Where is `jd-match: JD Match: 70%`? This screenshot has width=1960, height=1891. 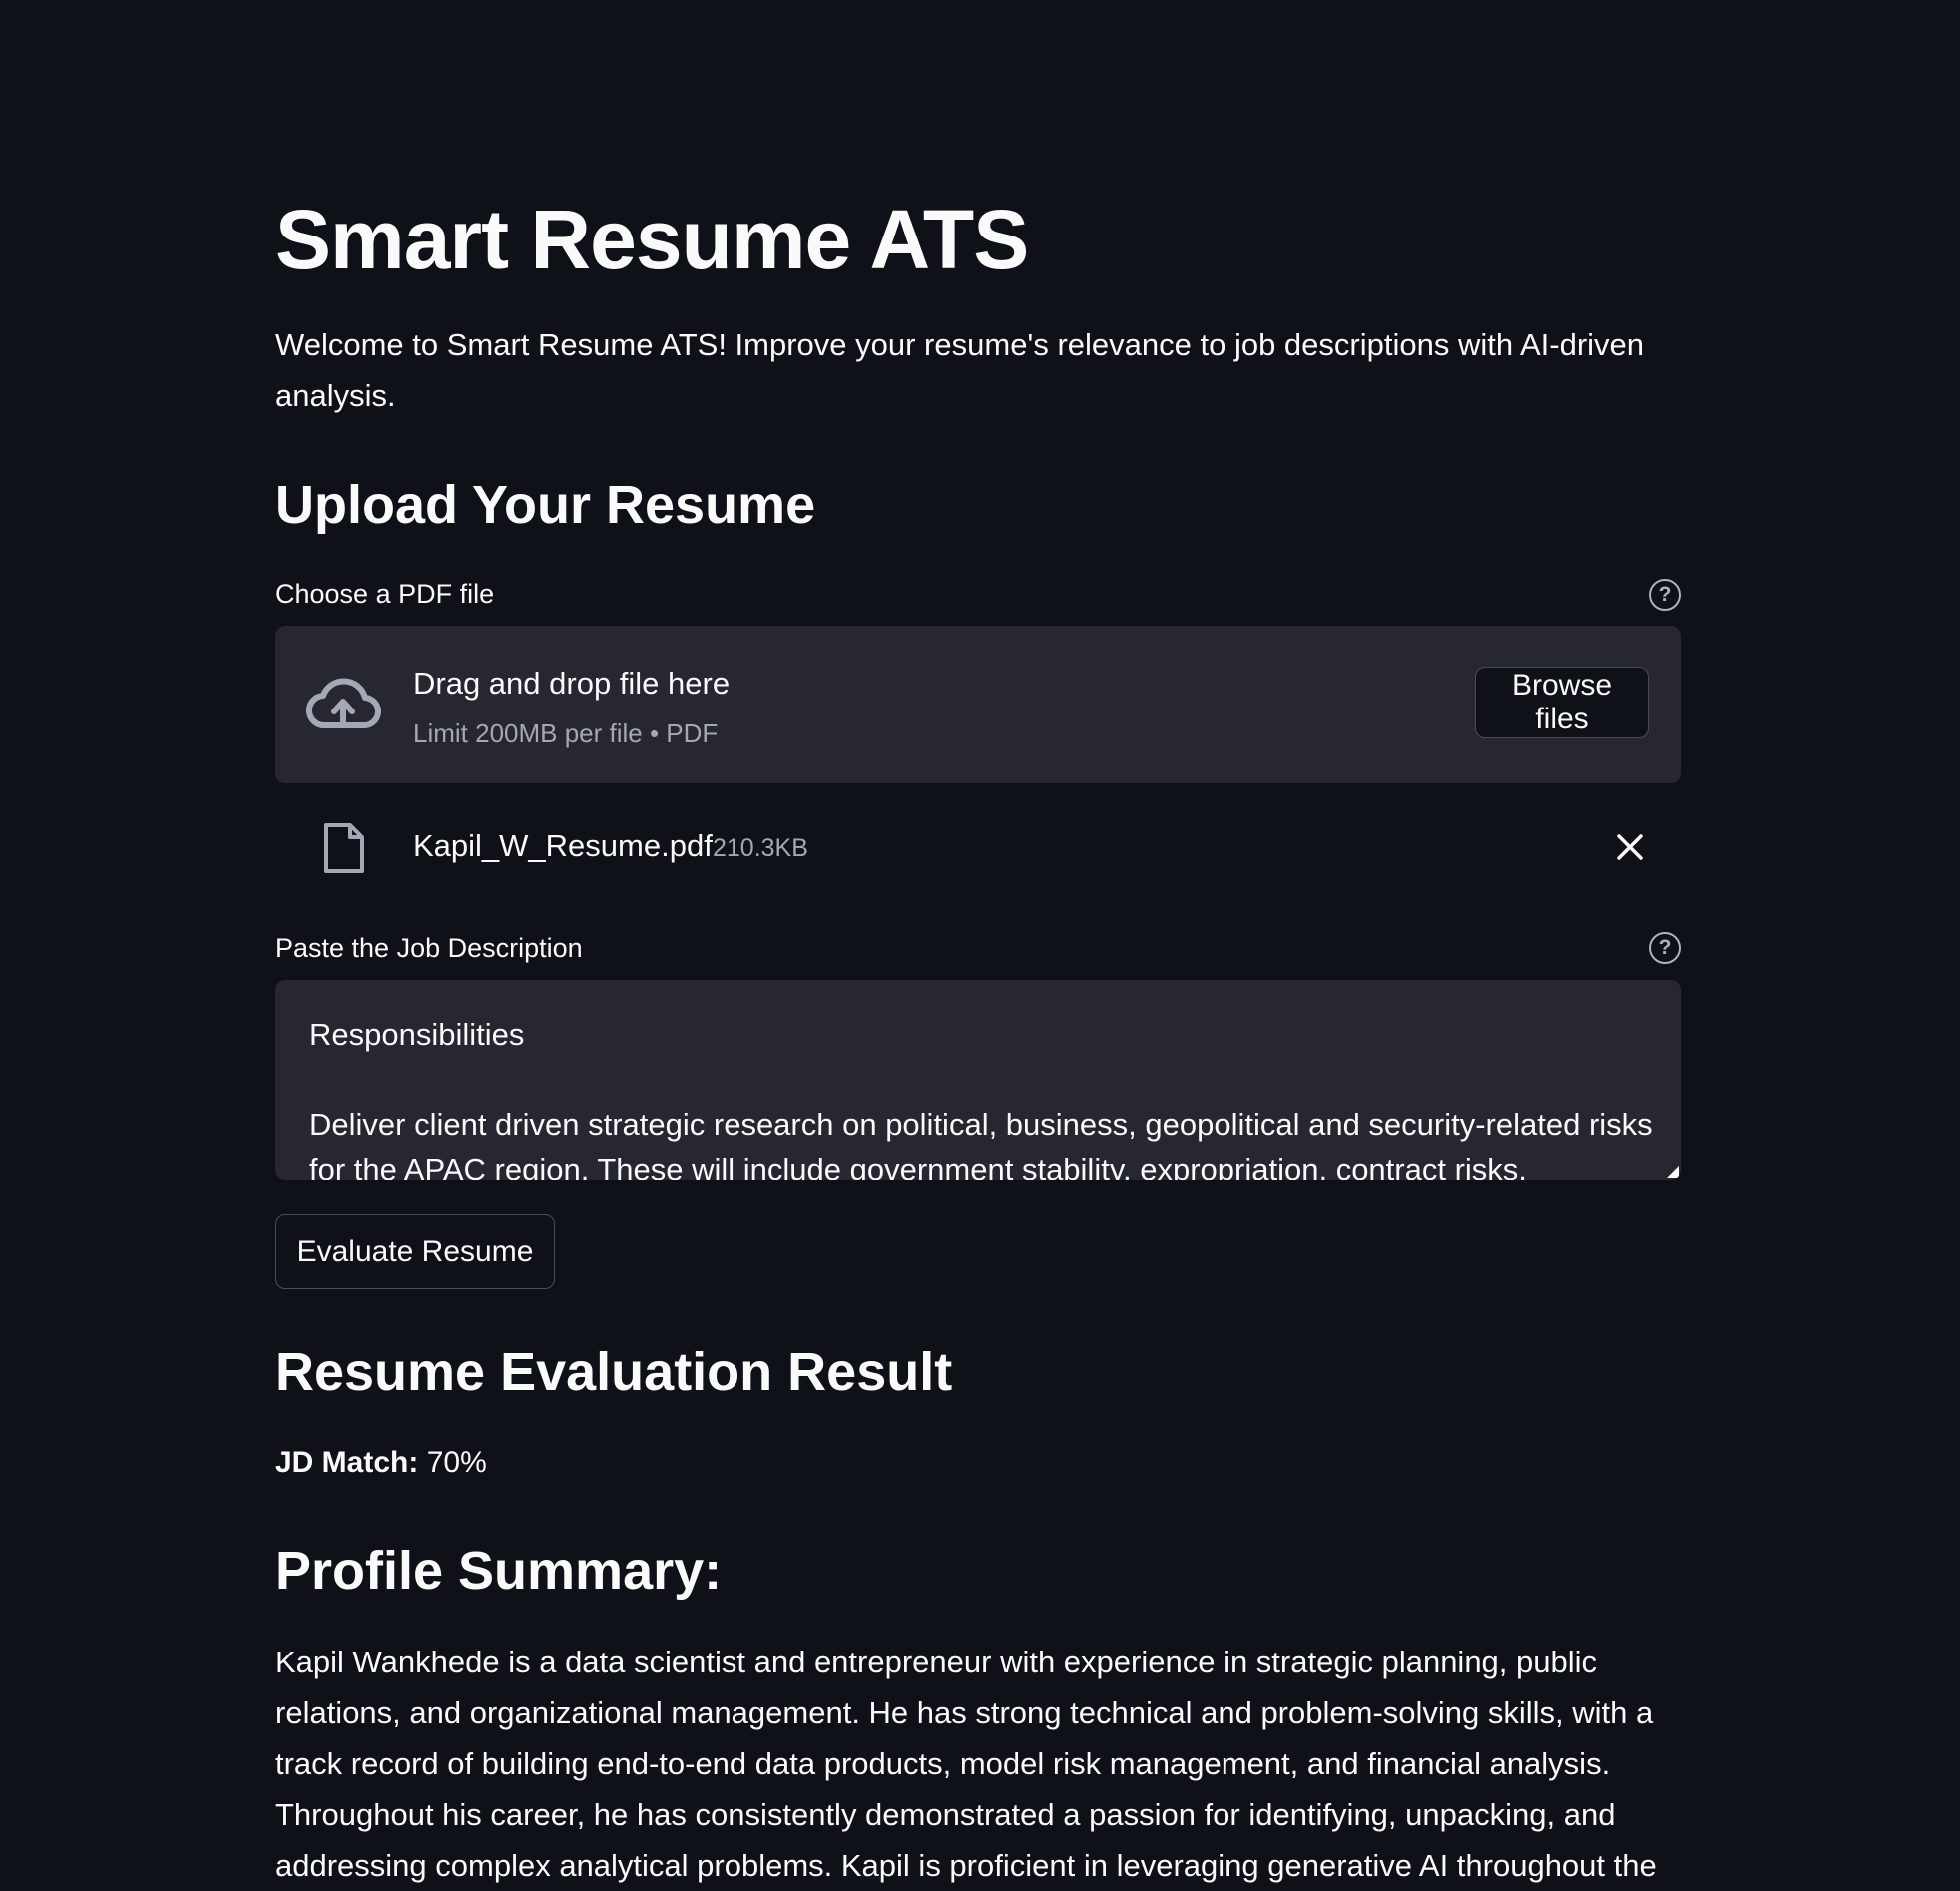
jd-match: JD Match: 70% is located at coordinates (381, 1463).